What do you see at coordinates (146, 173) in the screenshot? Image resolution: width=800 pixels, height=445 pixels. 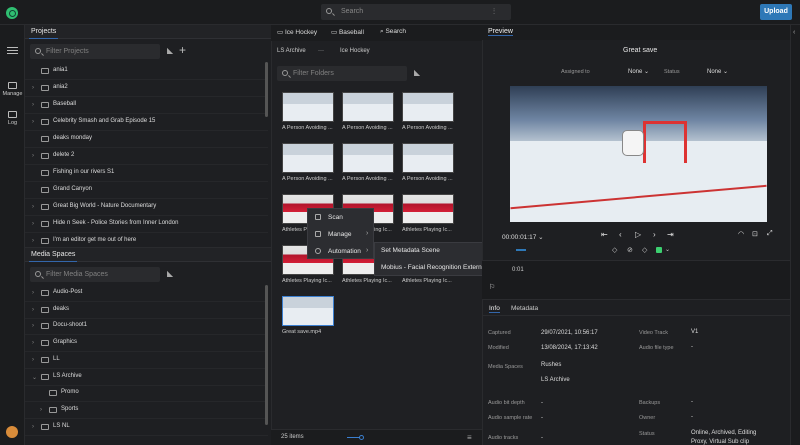 I see `list-item: Fishing in our rivers S1` at bounding box center [146, 173].